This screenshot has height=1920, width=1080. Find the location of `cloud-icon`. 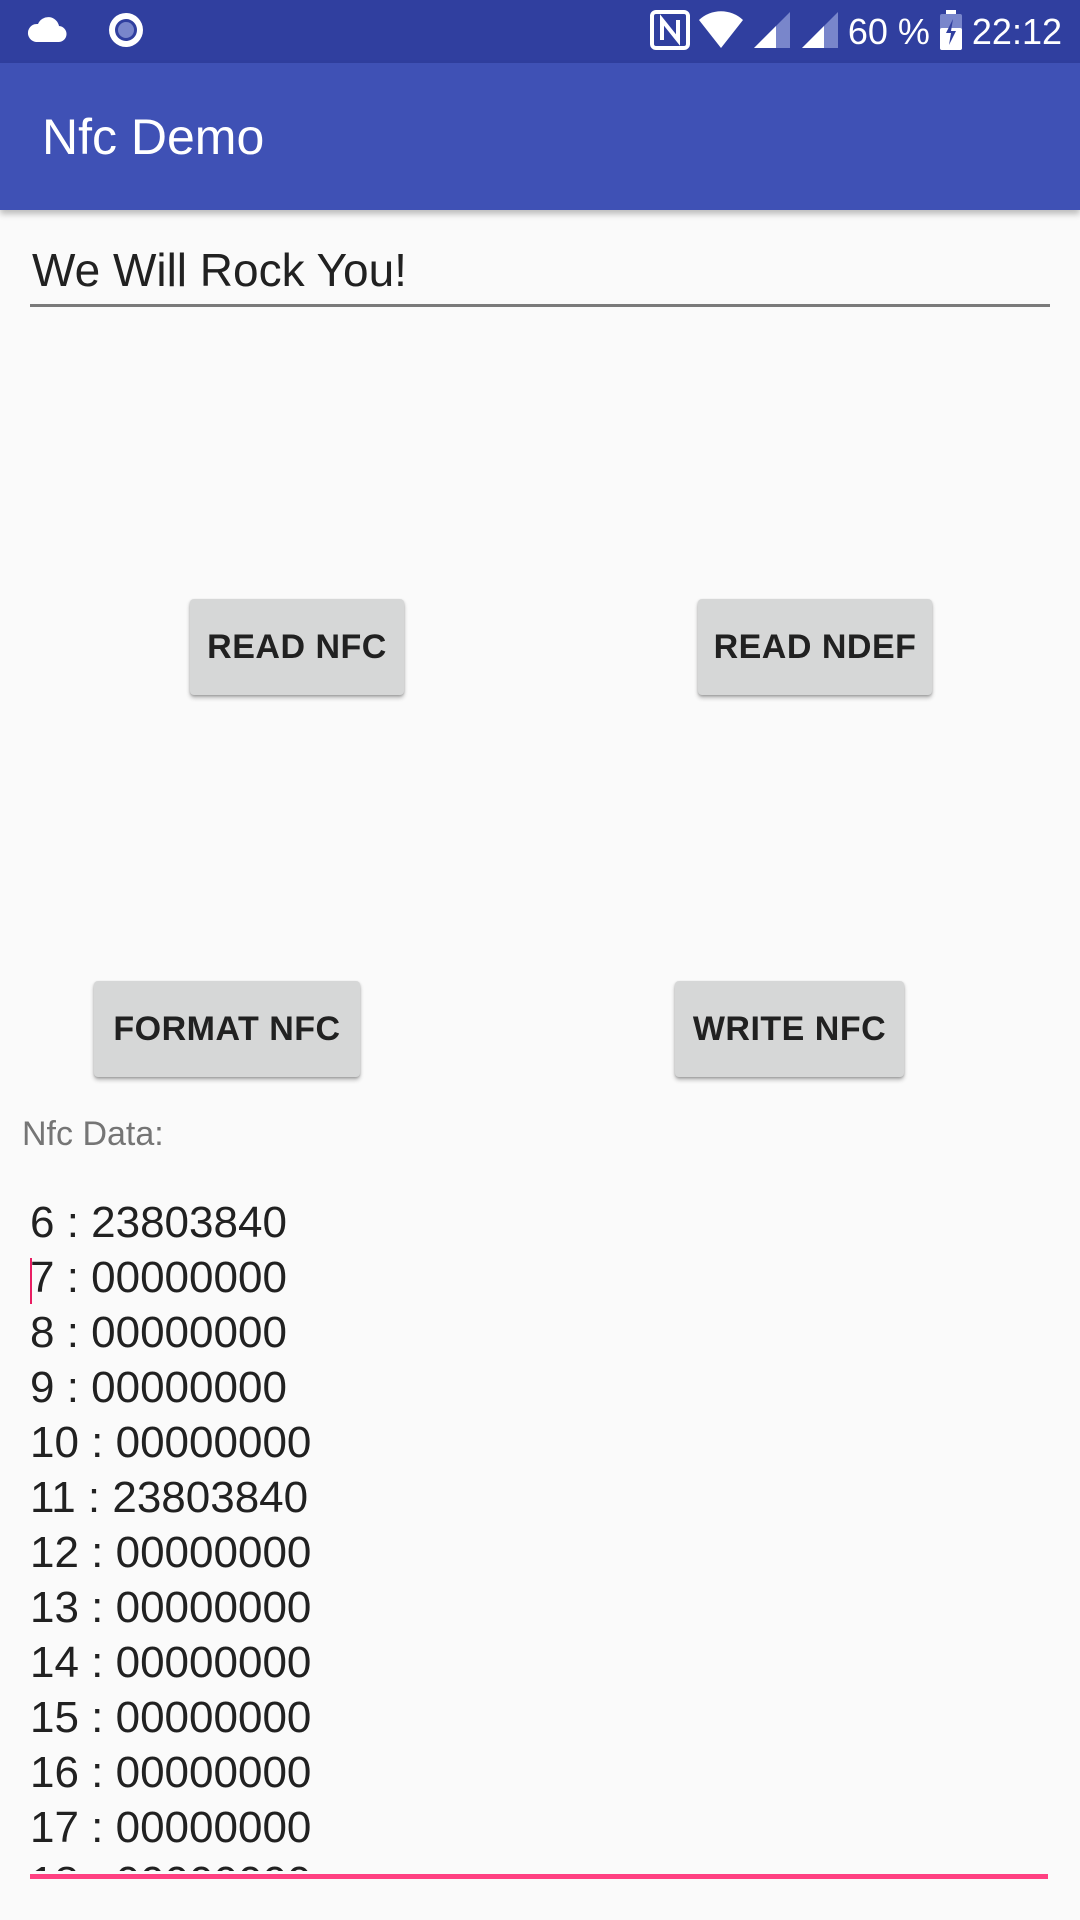

cloud-icon is located at coordinates (47, 32).